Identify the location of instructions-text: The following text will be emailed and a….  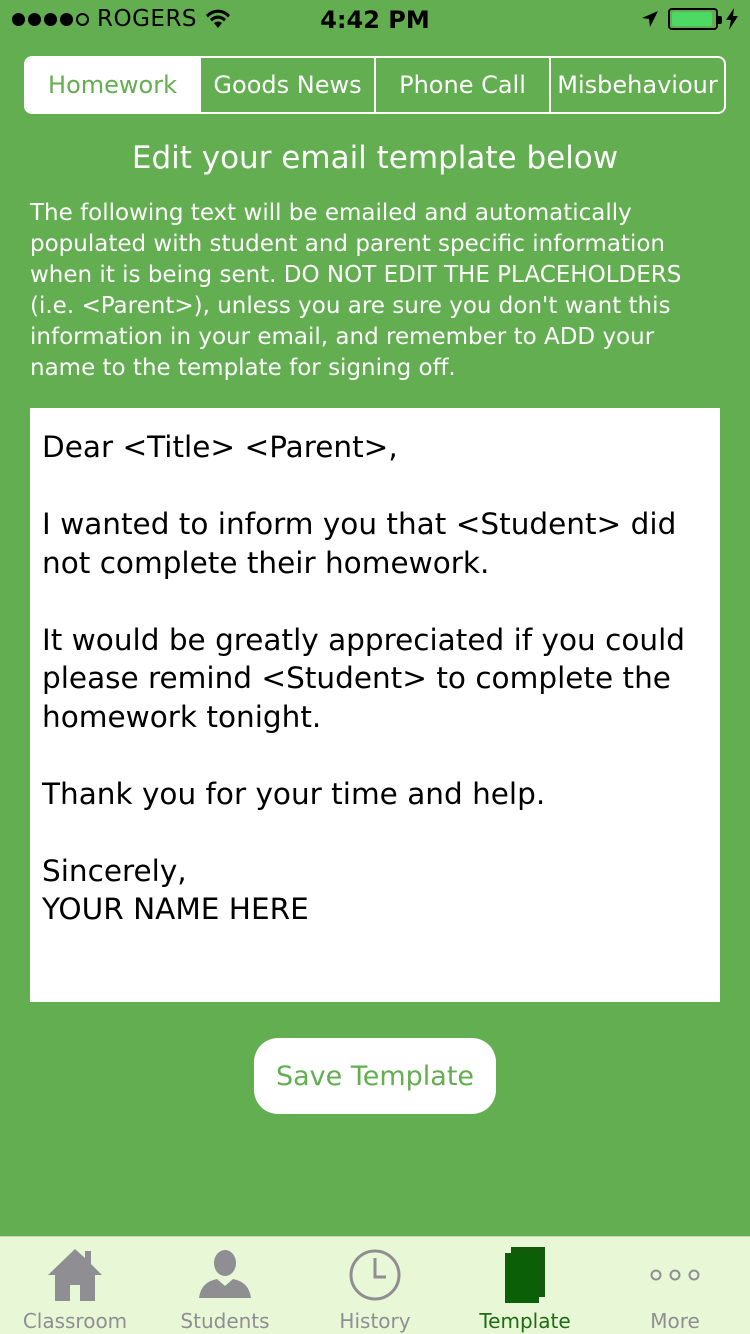
(356, 290).